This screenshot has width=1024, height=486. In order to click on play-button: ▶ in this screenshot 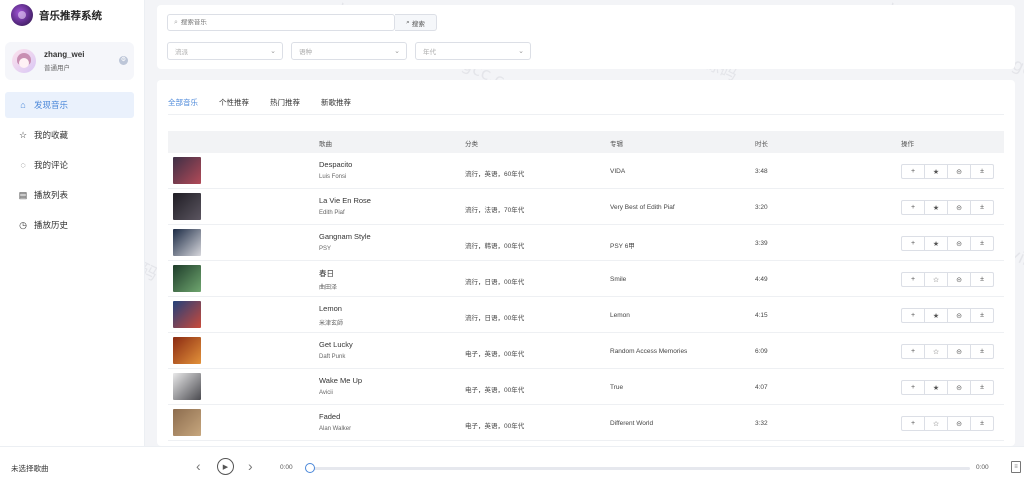, I will do `click(225, 466)`.